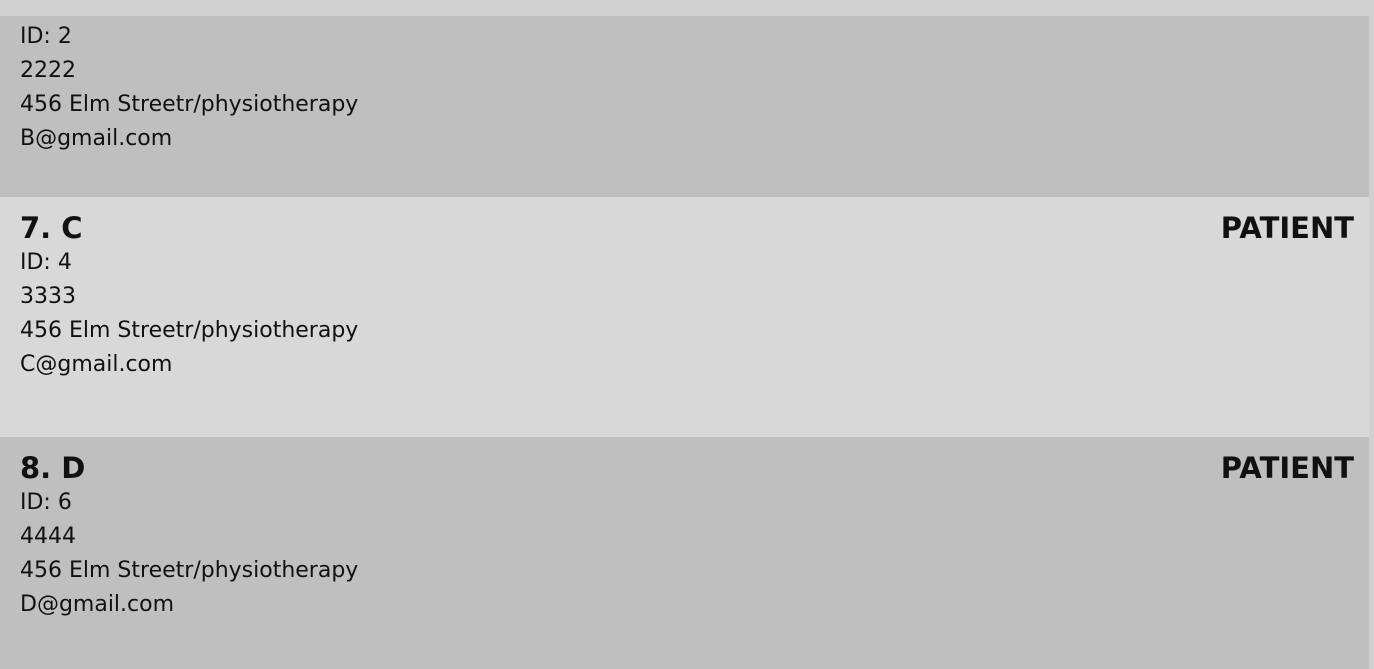 This screenshot has width=1374, height=669. I want to click on person-email: B@gmail.com, so click(96, 138).